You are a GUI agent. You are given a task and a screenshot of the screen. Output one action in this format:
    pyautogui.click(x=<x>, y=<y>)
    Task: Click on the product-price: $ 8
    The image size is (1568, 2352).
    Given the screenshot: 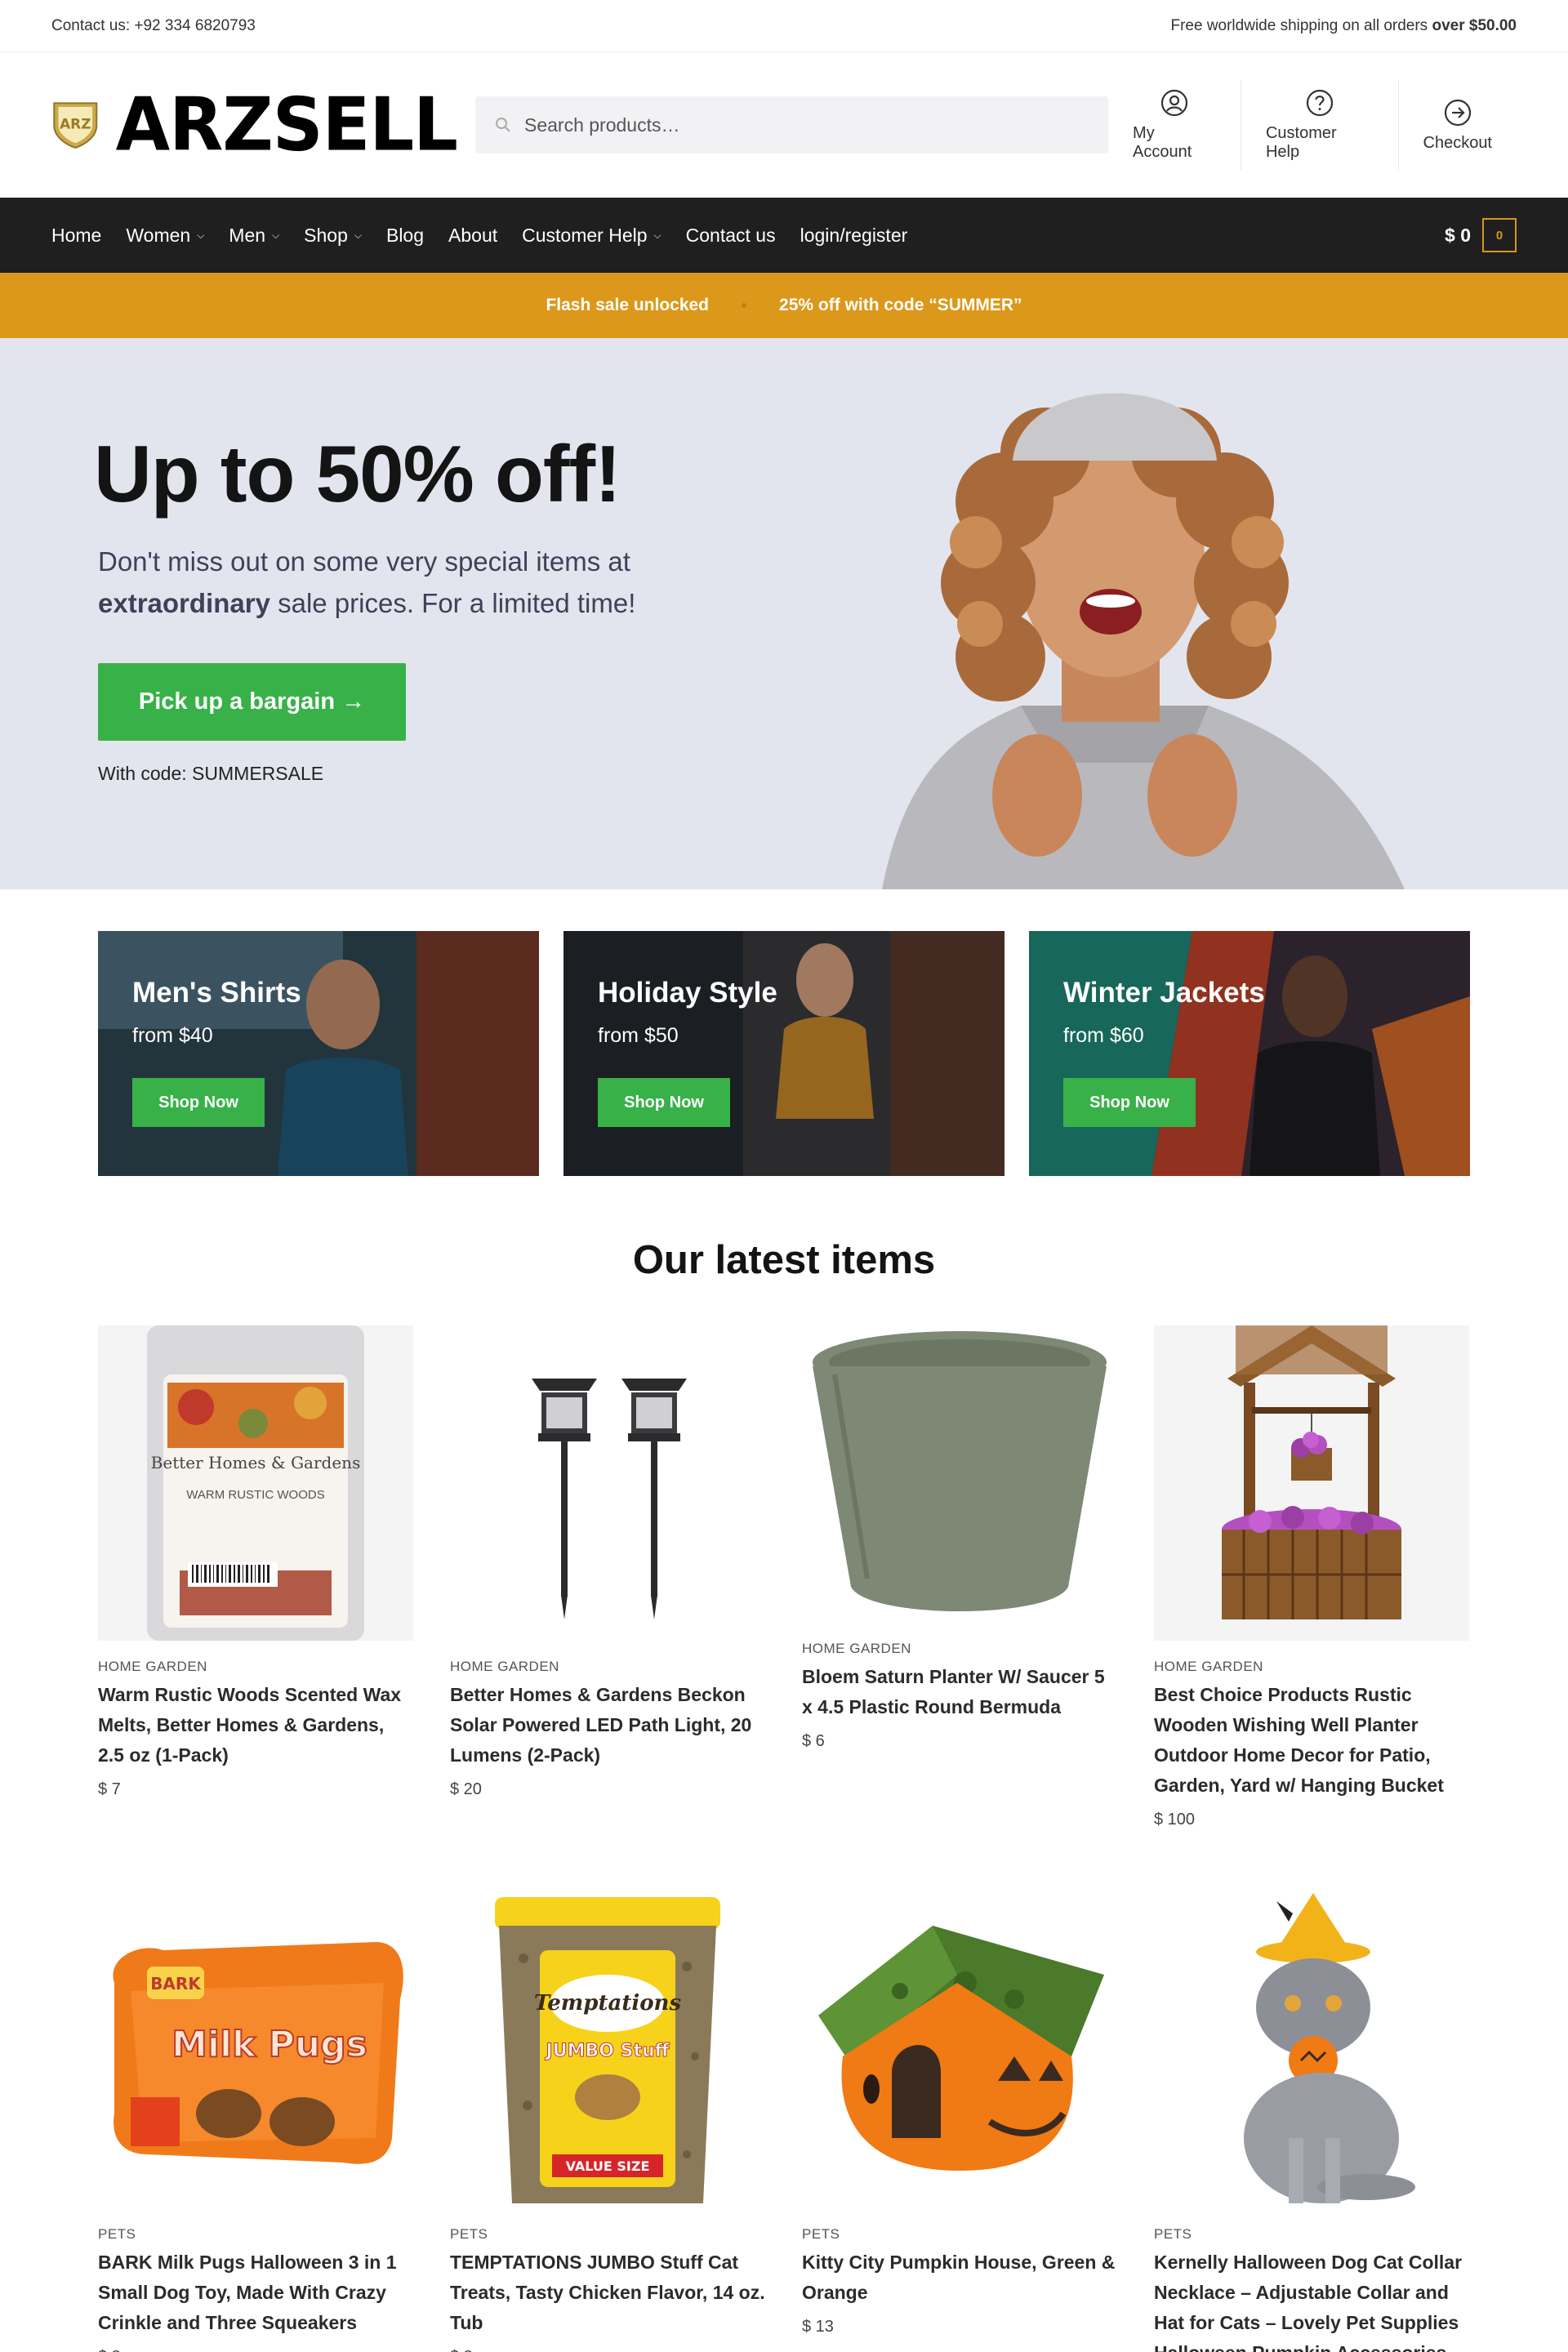 What is the action you would take?
    pyautogui.click(x=607, y=2350)
    